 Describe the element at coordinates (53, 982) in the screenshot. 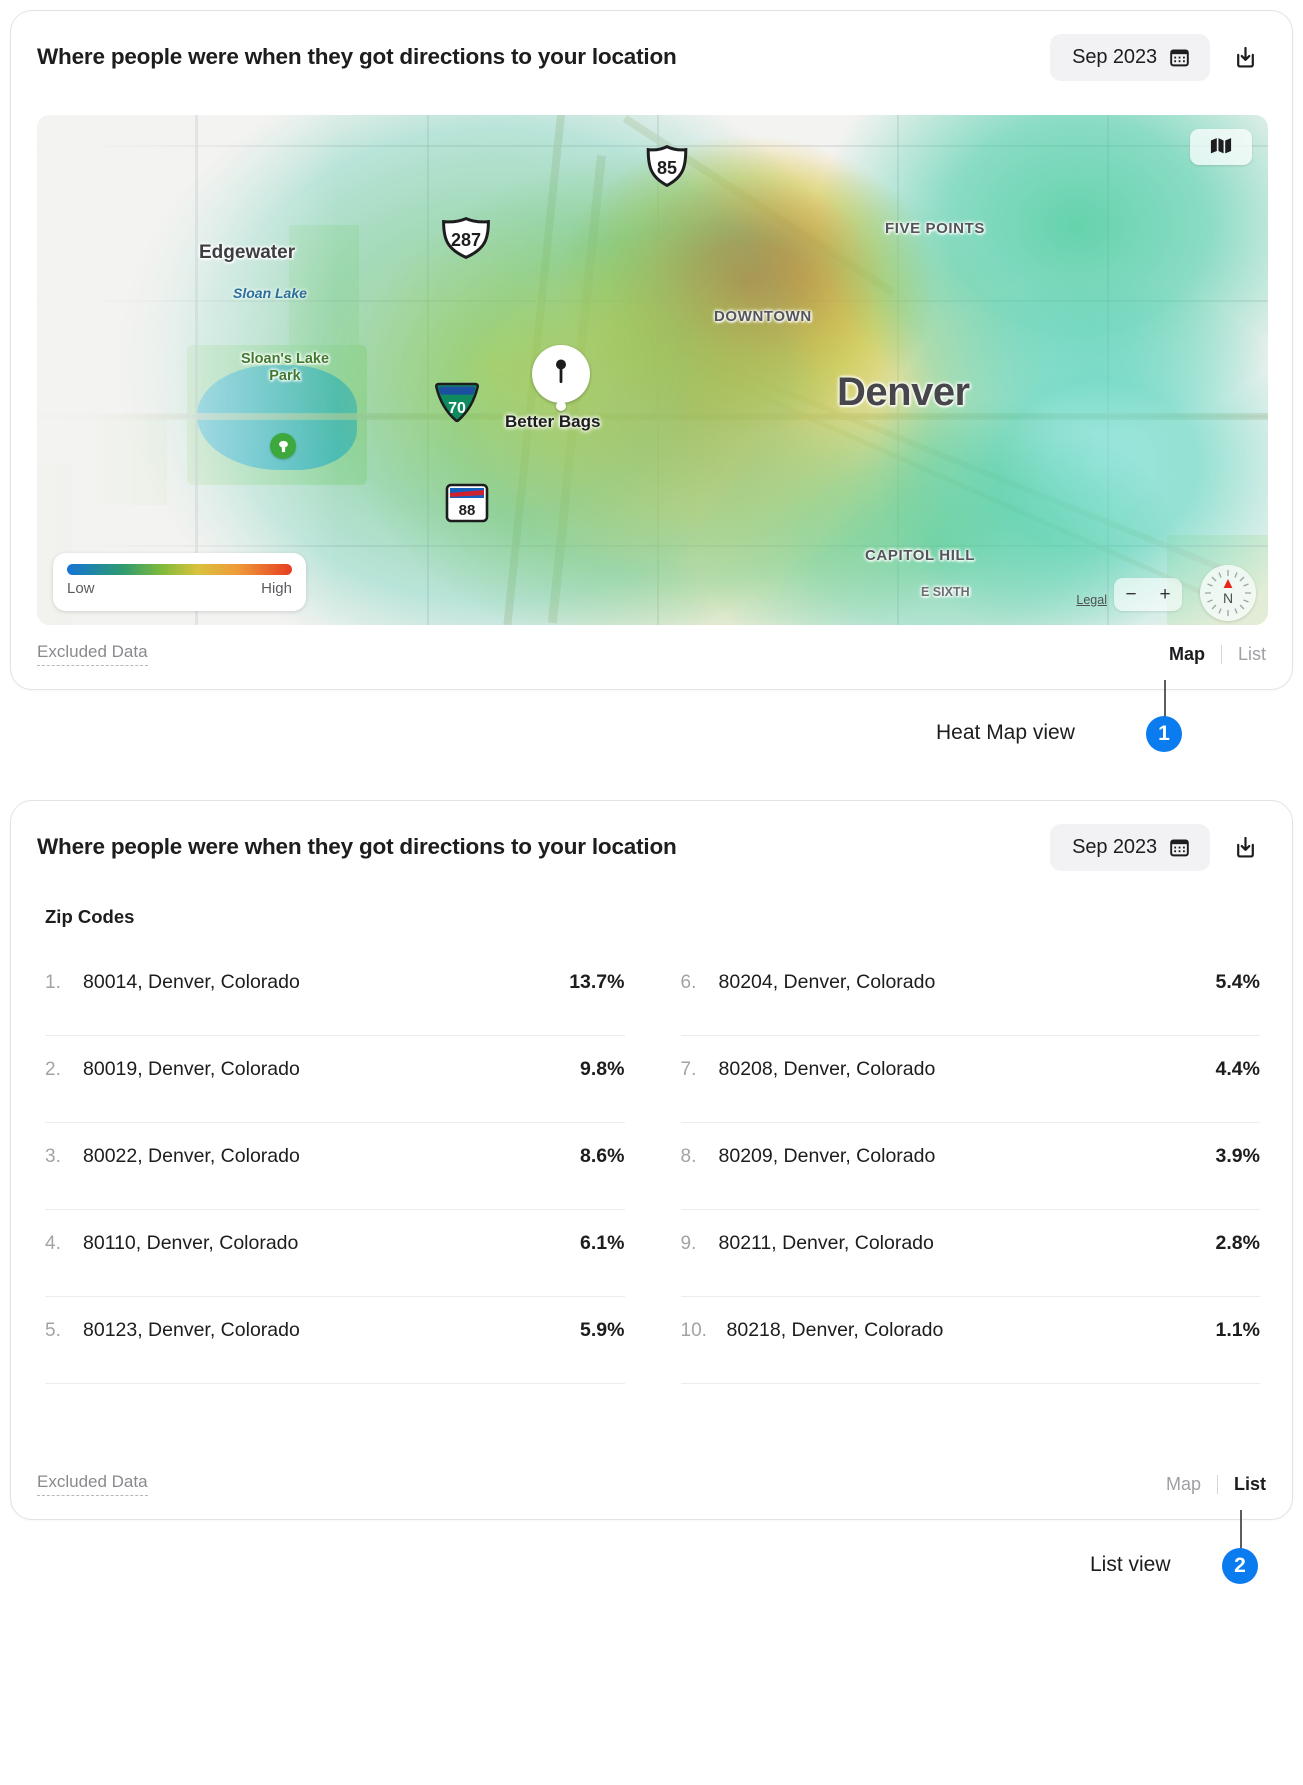

I see `row-rank: 1.` at that location.